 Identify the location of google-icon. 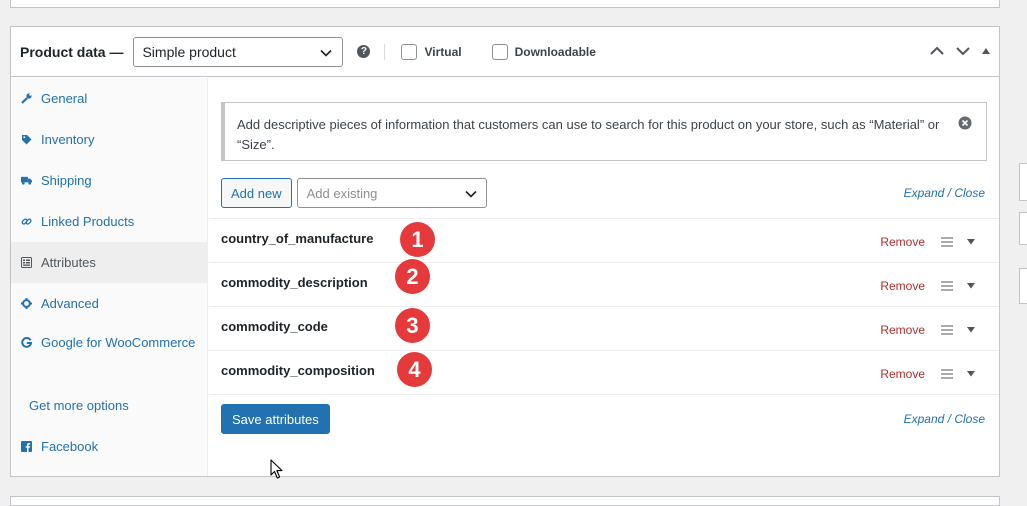
(27, 341).